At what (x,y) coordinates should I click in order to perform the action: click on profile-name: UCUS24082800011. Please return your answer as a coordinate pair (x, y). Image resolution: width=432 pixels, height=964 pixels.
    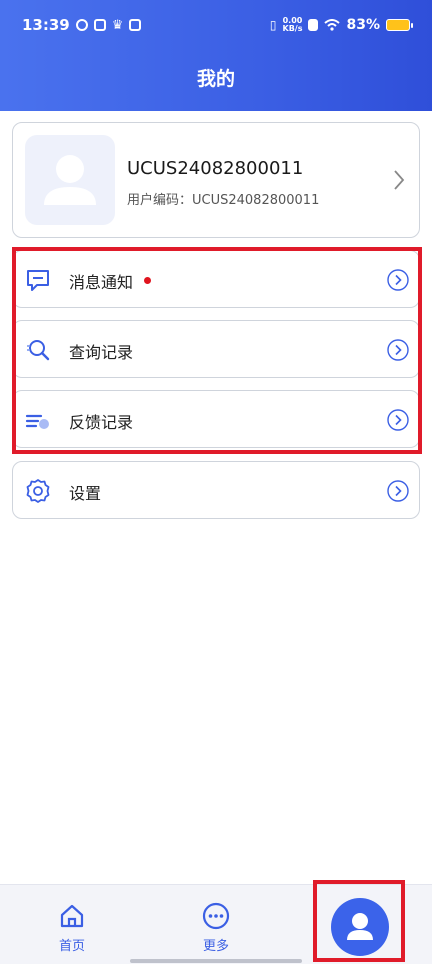
    Looking at the image, I should click on (215, 168).